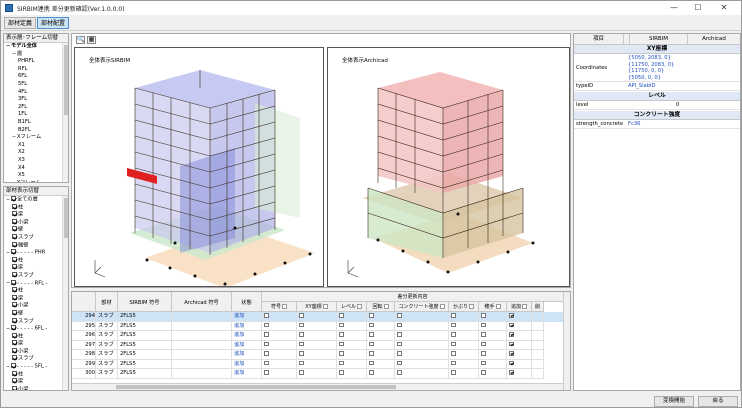 The width and height of the screenshot is (742, 408). What do you see at coordinates (36, 344) in the screenshot?
I see `member-tree-item: 梁` at bounding box center [36, 344].